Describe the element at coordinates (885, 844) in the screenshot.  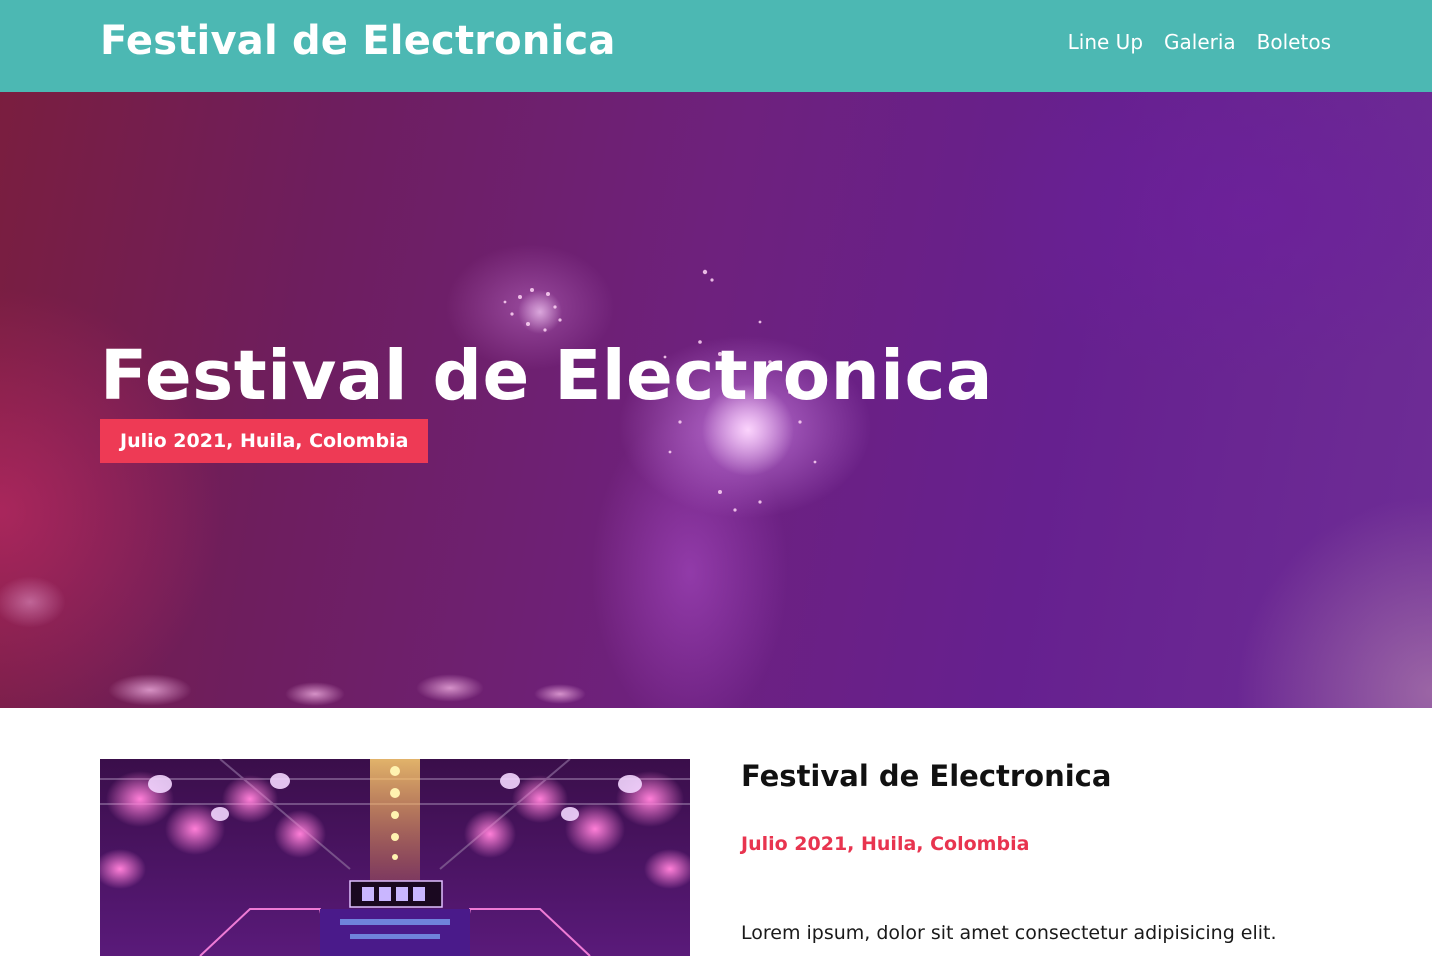
I see `event-date: Julio 2021, Huila, Colombia` at that location.